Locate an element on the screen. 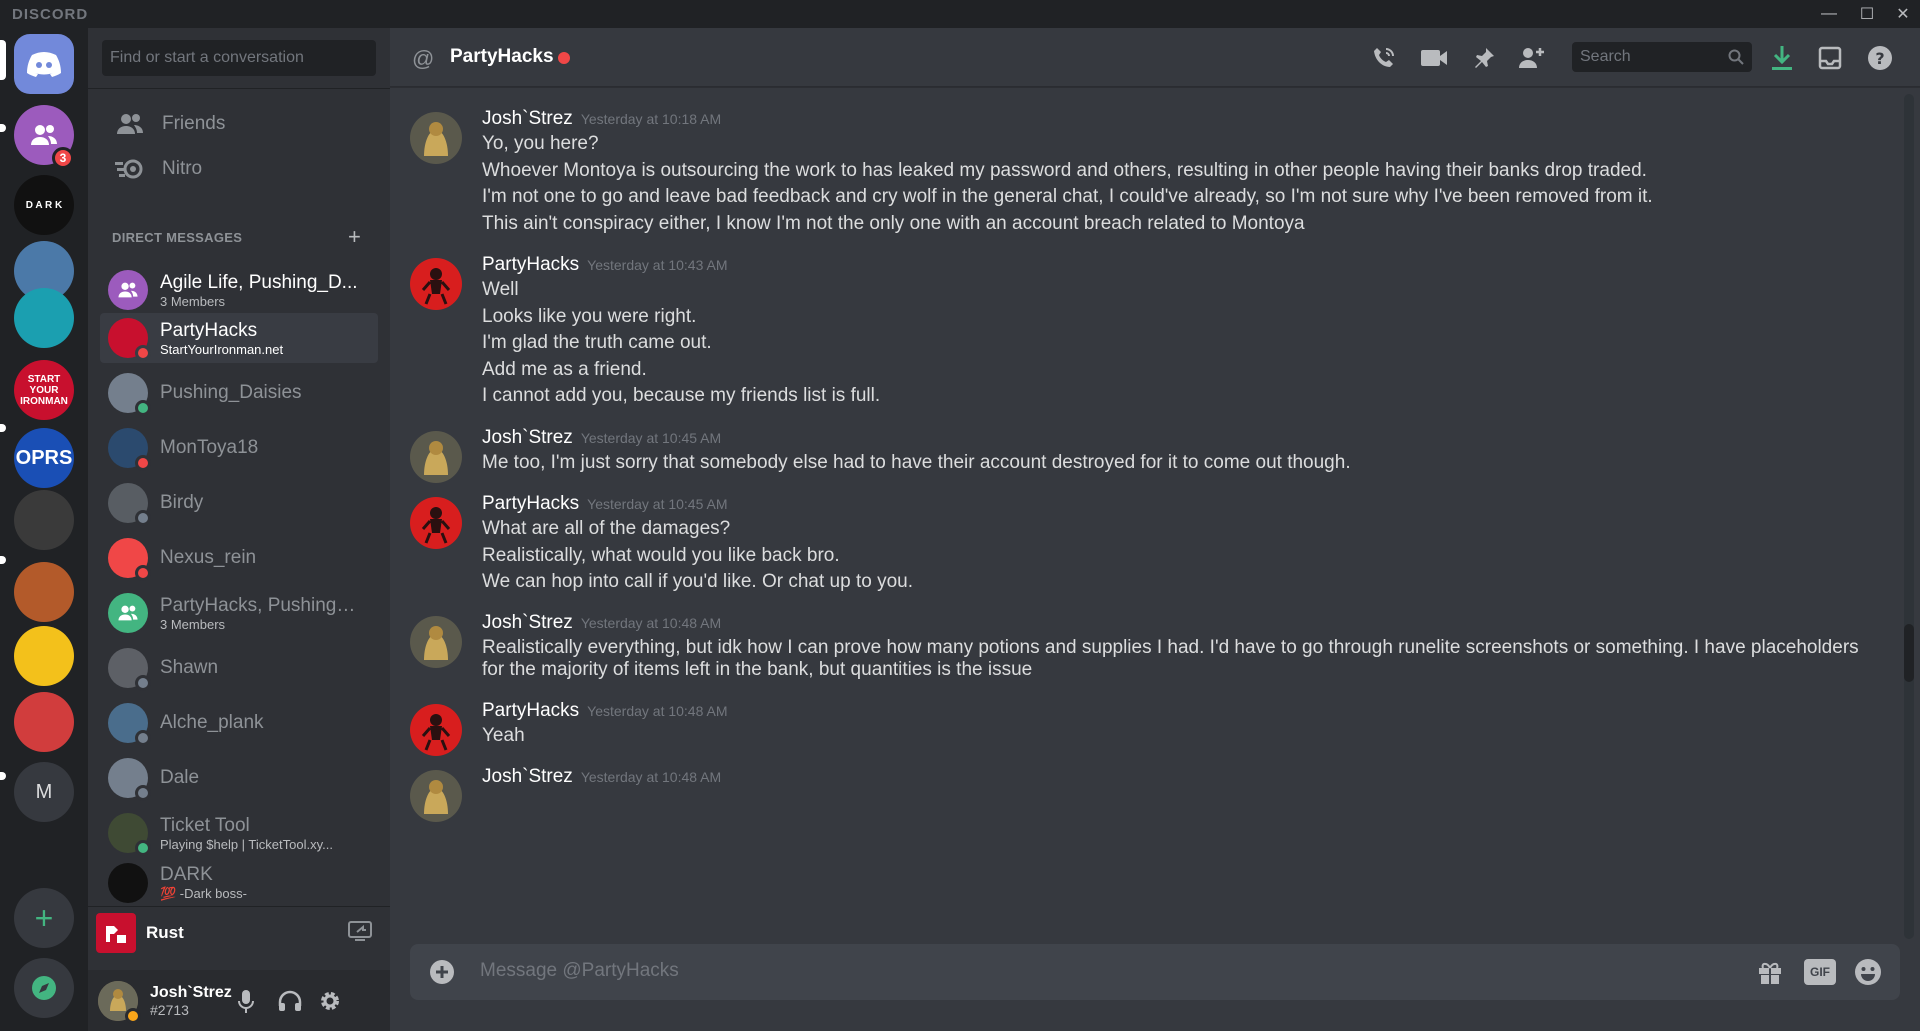 The image size is (1920, 1031). scrollbar-track is located at coordinates (1909, 516).